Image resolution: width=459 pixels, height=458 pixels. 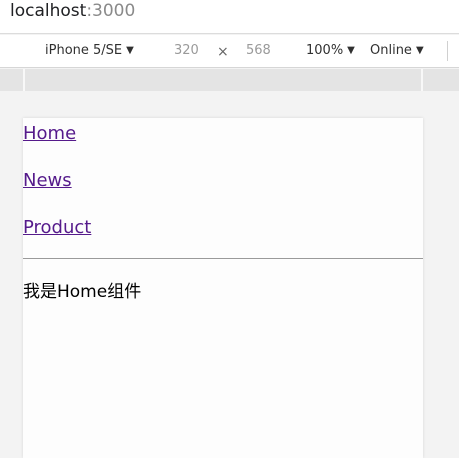 I want to click on url-host: localhost, so click(x=48, y=11).